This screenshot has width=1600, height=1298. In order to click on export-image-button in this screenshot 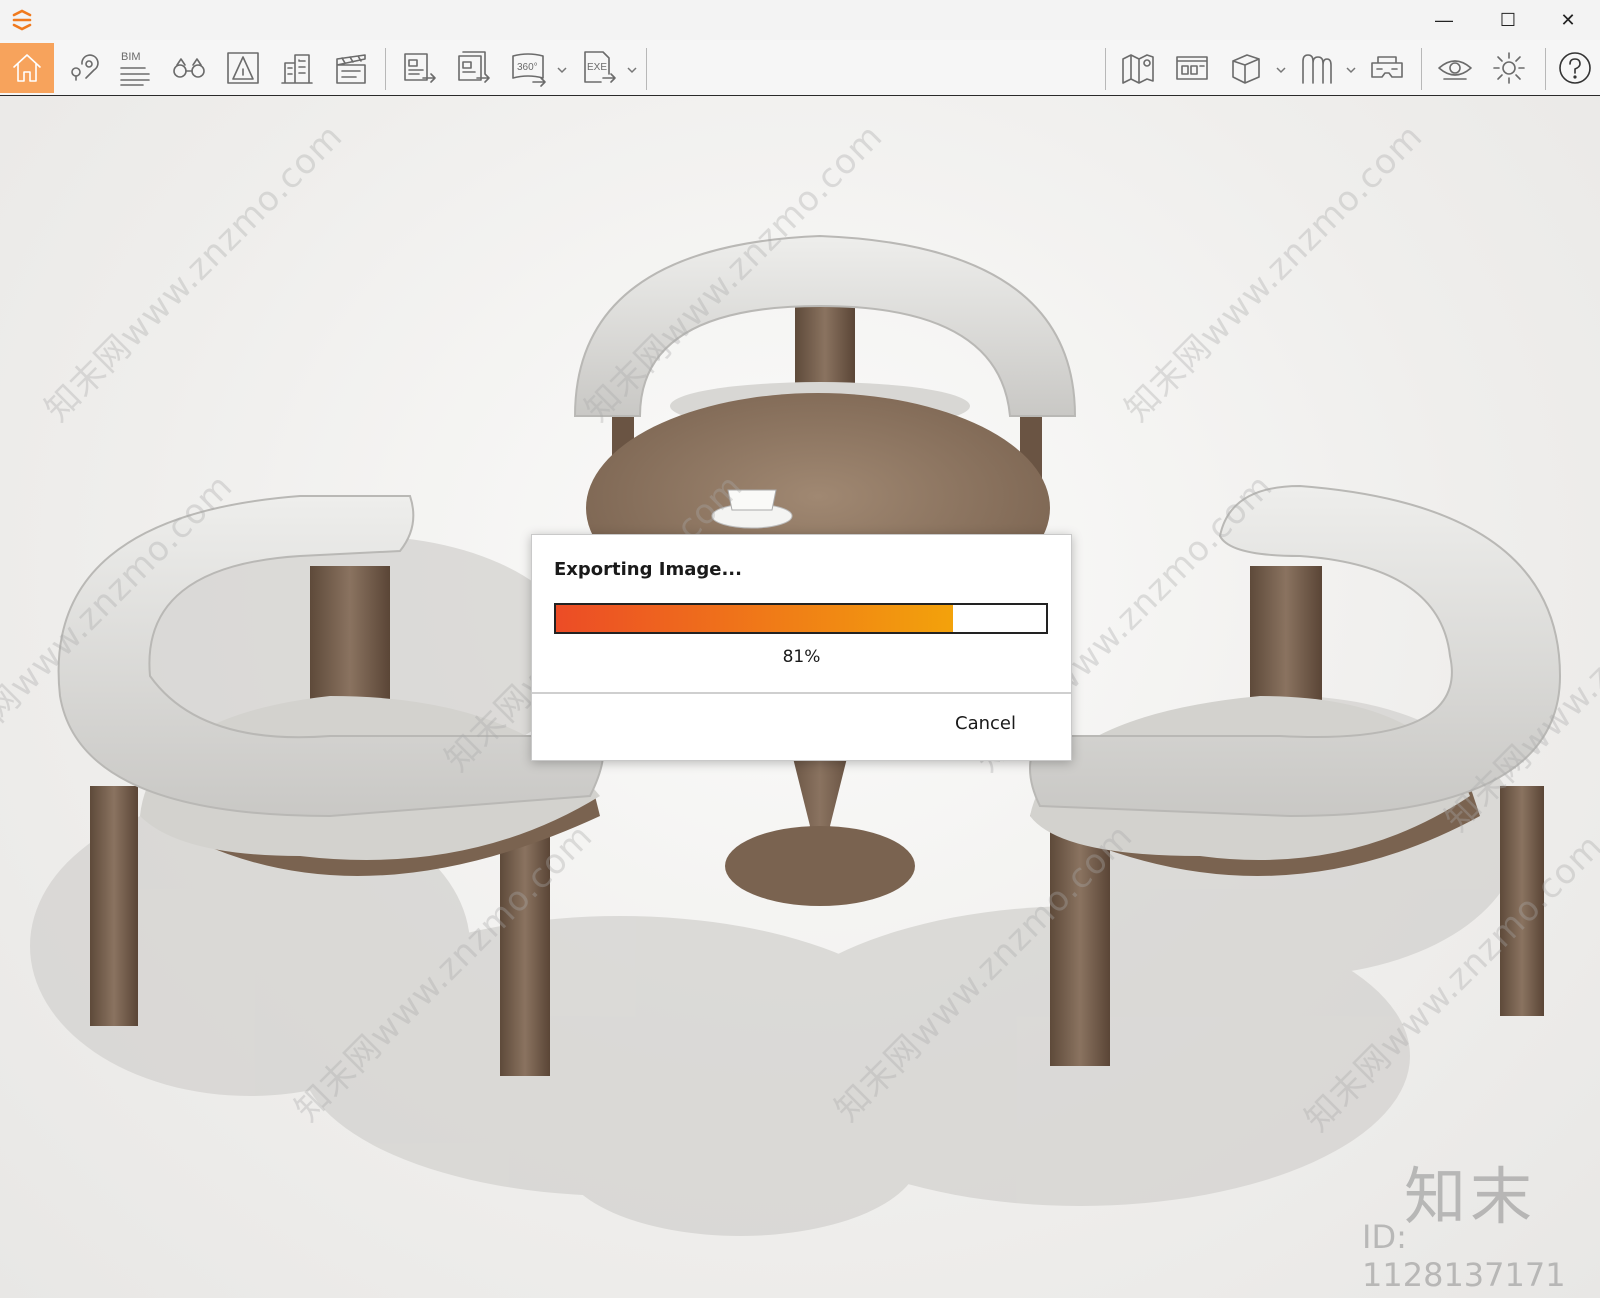, I will do `click(419, 68)`.